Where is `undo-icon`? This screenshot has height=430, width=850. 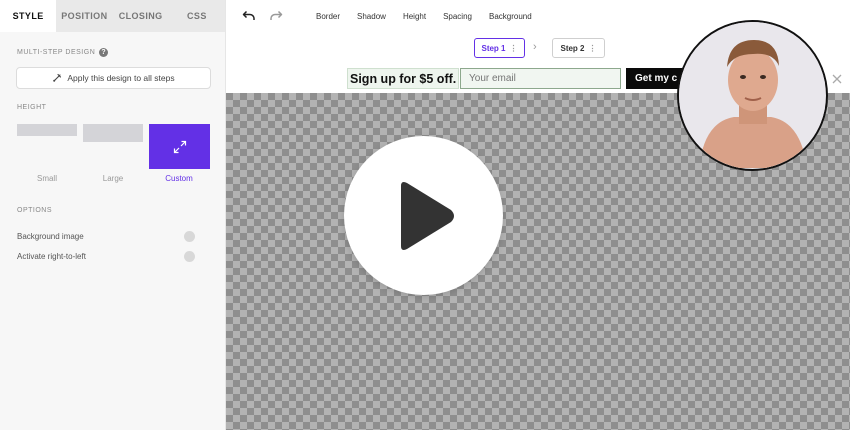 undo-icon is located at coordinates (249, 16).